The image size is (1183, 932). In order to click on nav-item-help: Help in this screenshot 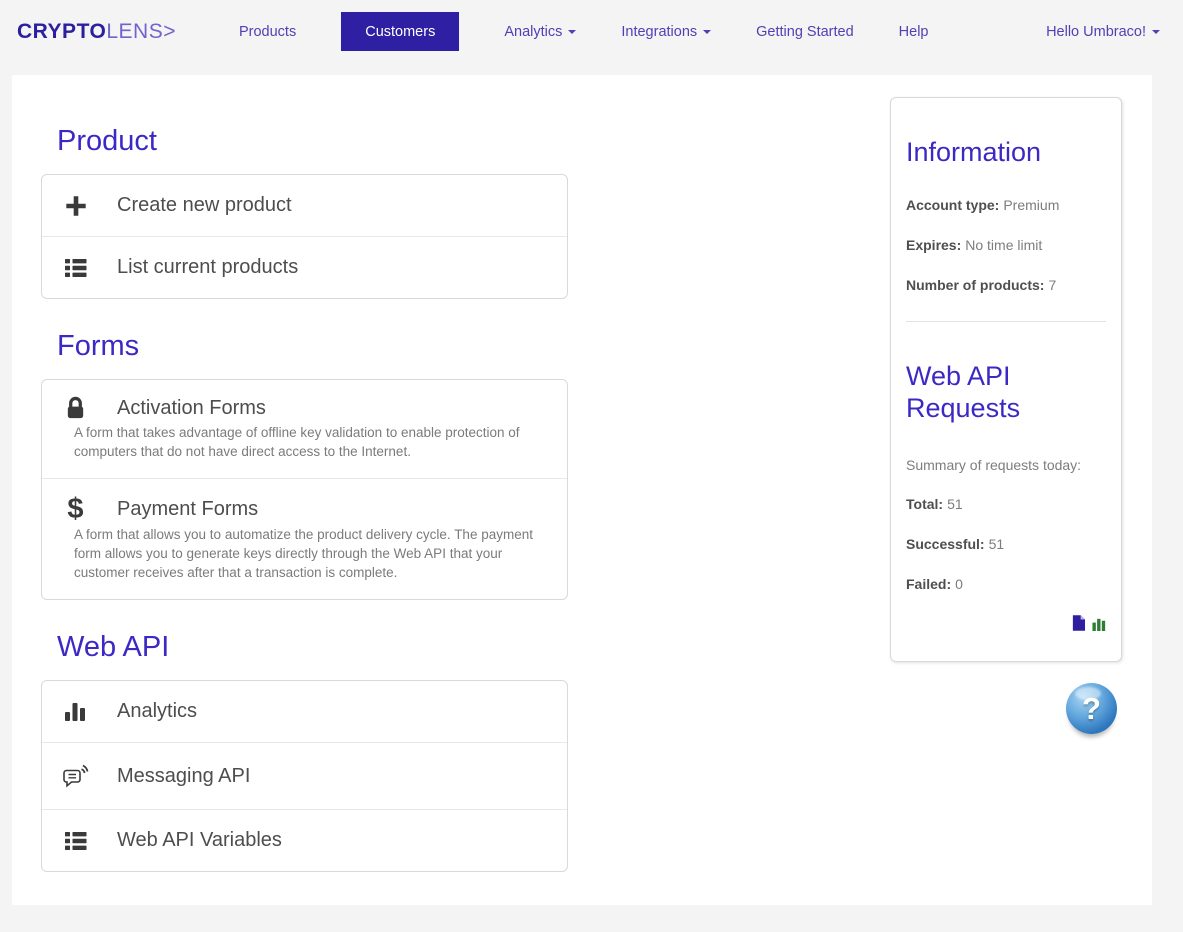, I will do `click(914, 32)`.